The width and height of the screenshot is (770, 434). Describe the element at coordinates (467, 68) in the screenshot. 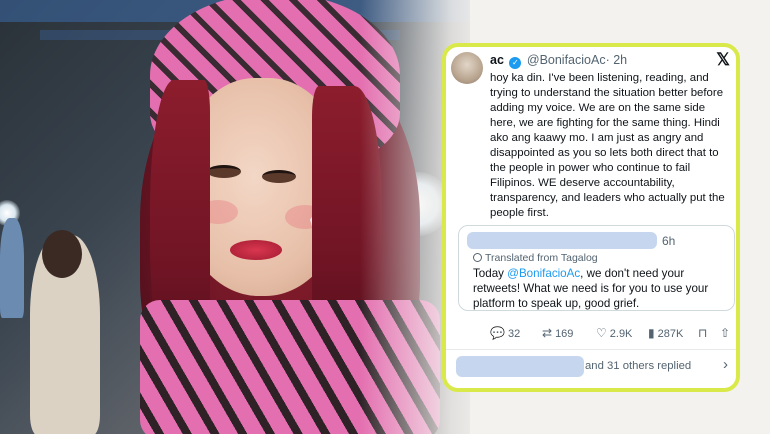

I see `avatar` at that location.